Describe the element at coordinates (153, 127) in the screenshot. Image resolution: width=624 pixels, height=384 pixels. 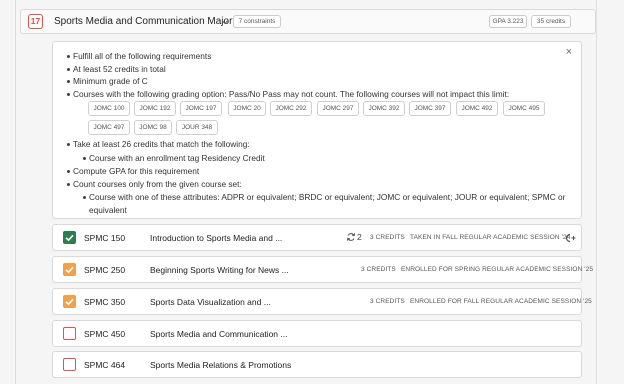
I see `excluded-course-chip: JOMC 98` at that location.